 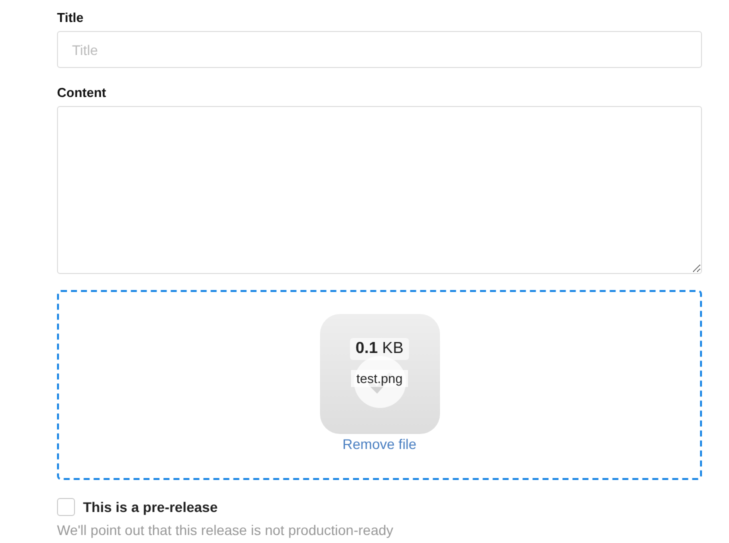 I want to click on checkbox-label: This is a pre-release, so click(x=150, y=507).